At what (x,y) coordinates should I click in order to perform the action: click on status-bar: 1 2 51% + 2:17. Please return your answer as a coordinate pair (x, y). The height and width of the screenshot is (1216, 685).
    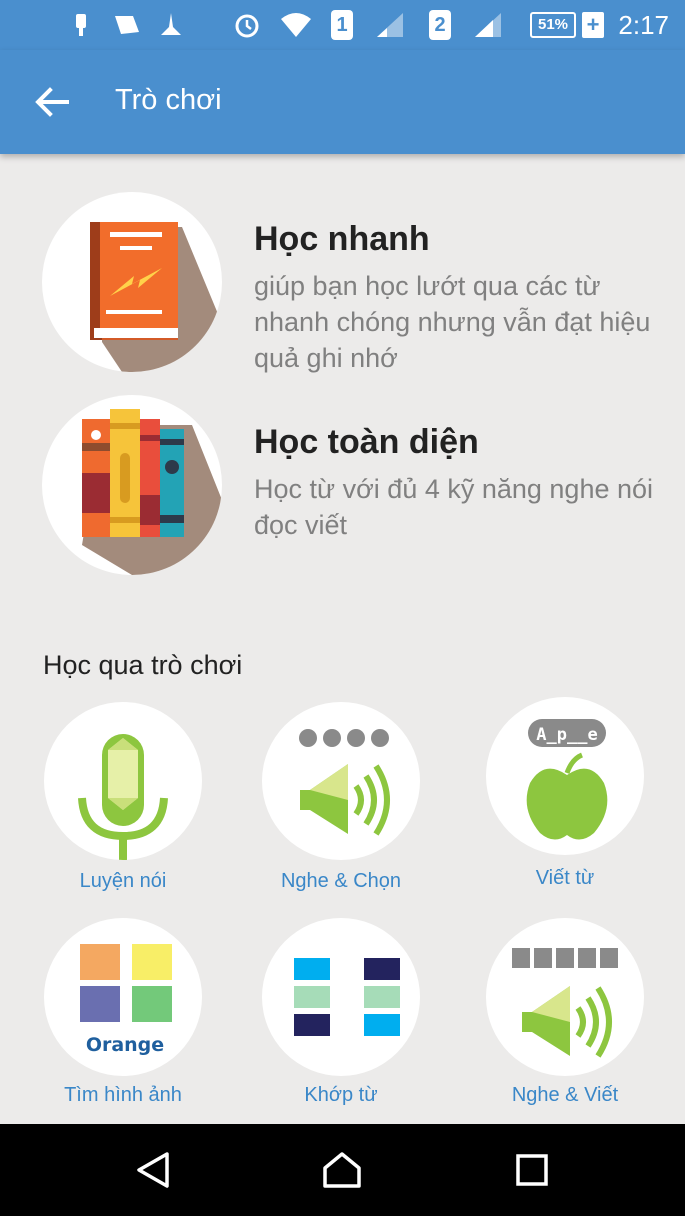
    Looking at the image, I should click on (342, 25).